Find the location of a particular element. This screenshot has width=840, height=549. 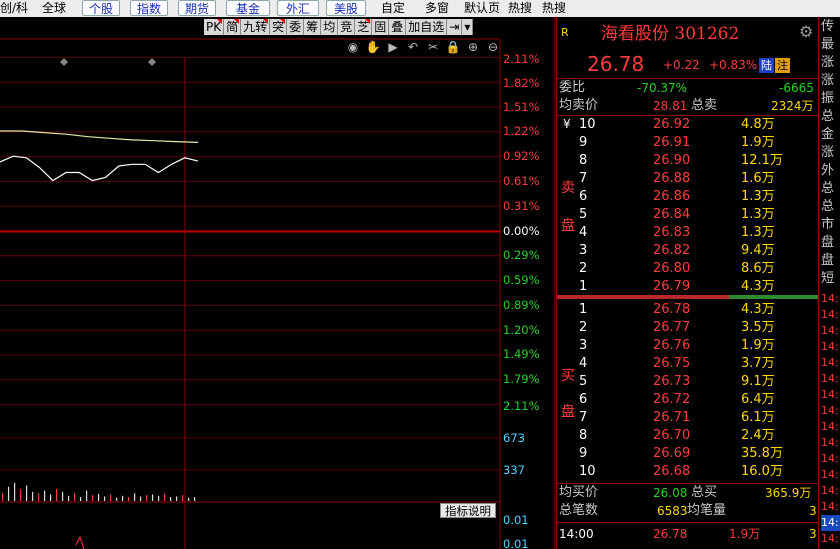

toolbar-zhi: 芝 is located at coordinates (364, 27).